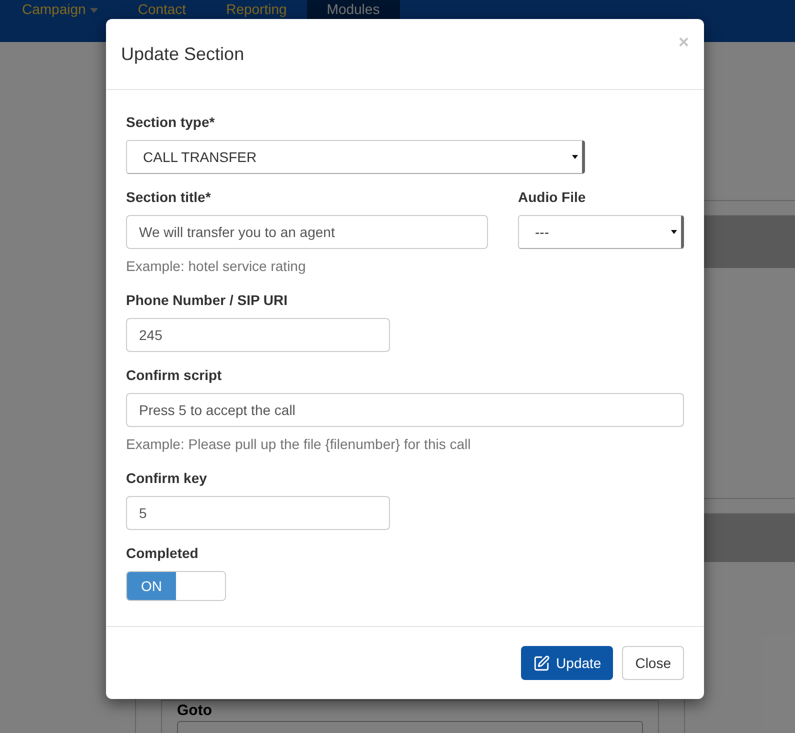  I want to click on field-label: Confirm script, so click(174, 375).